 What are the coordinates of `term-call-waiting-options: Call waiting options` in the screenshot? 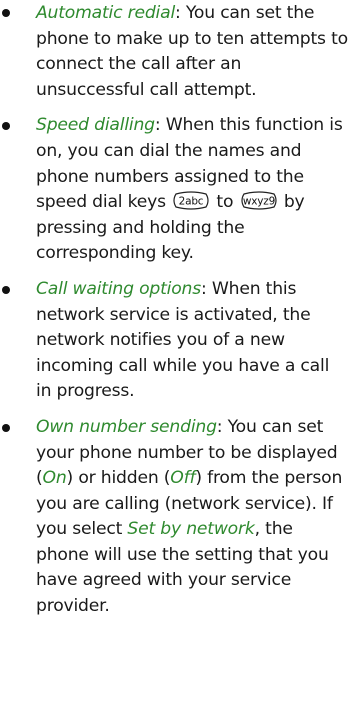 It's located at (118, 288).